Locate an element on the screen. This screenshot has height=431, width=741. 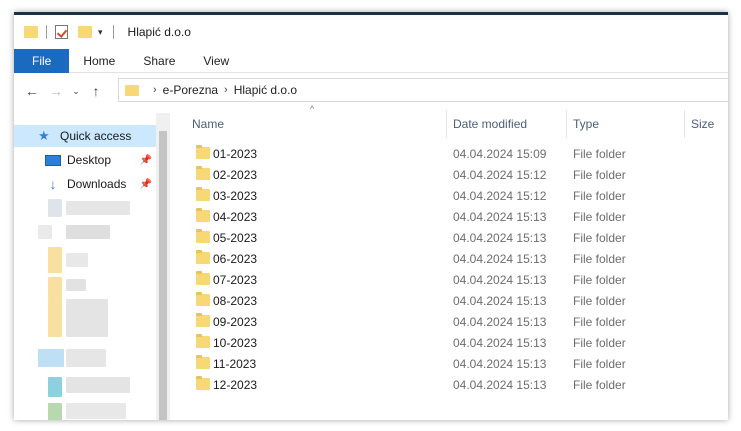
ribbon-tabs: File Home Share View is located at coordinates (371, 61).